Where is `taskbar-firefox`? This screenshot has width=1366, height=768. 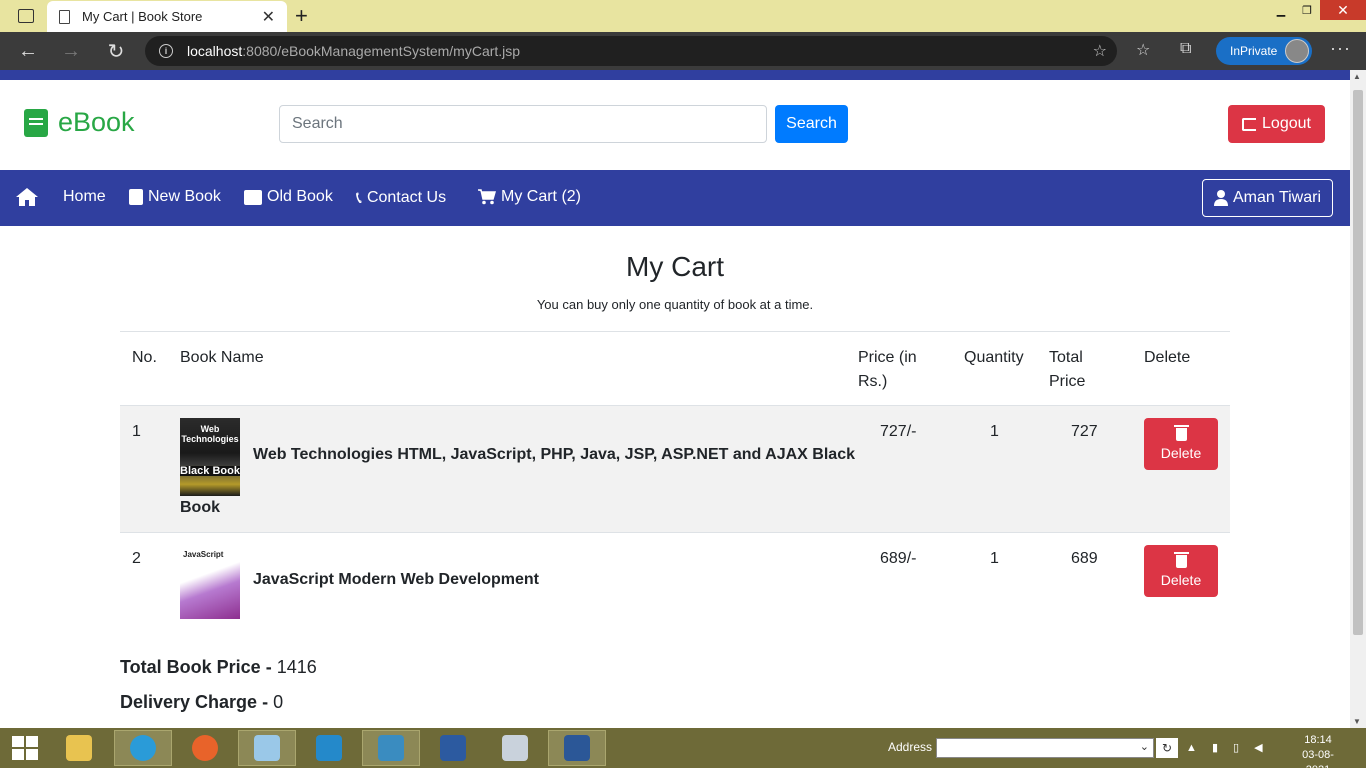 taskbar-firefox is located at coordinates (205, 748).